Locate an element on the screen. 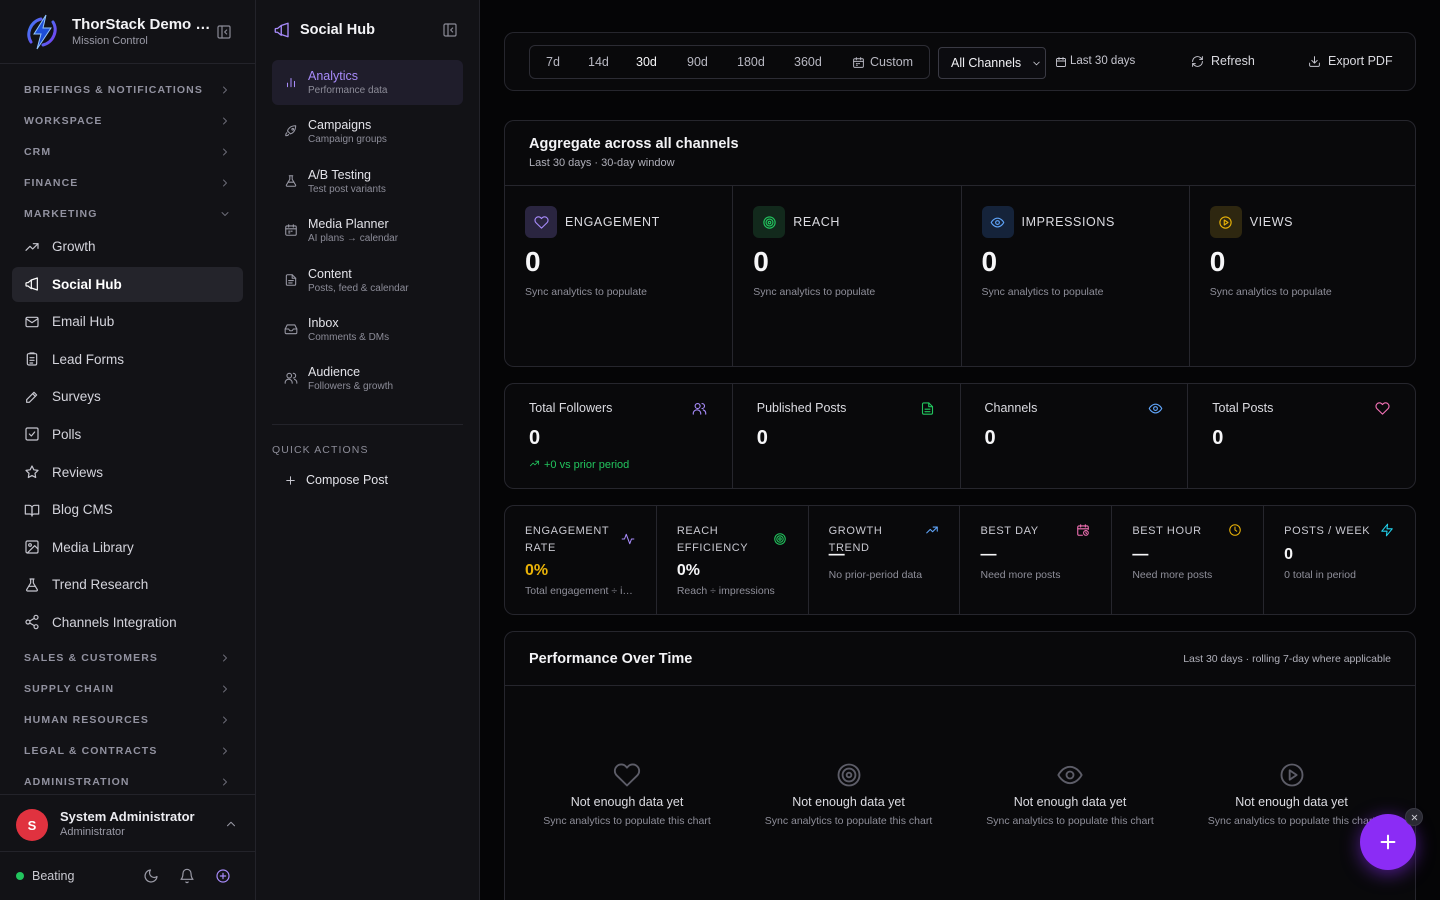 This screenshot has width=1440, height=900. stat-label: POSTS / WEEK is located at coordinates (1327, 531).